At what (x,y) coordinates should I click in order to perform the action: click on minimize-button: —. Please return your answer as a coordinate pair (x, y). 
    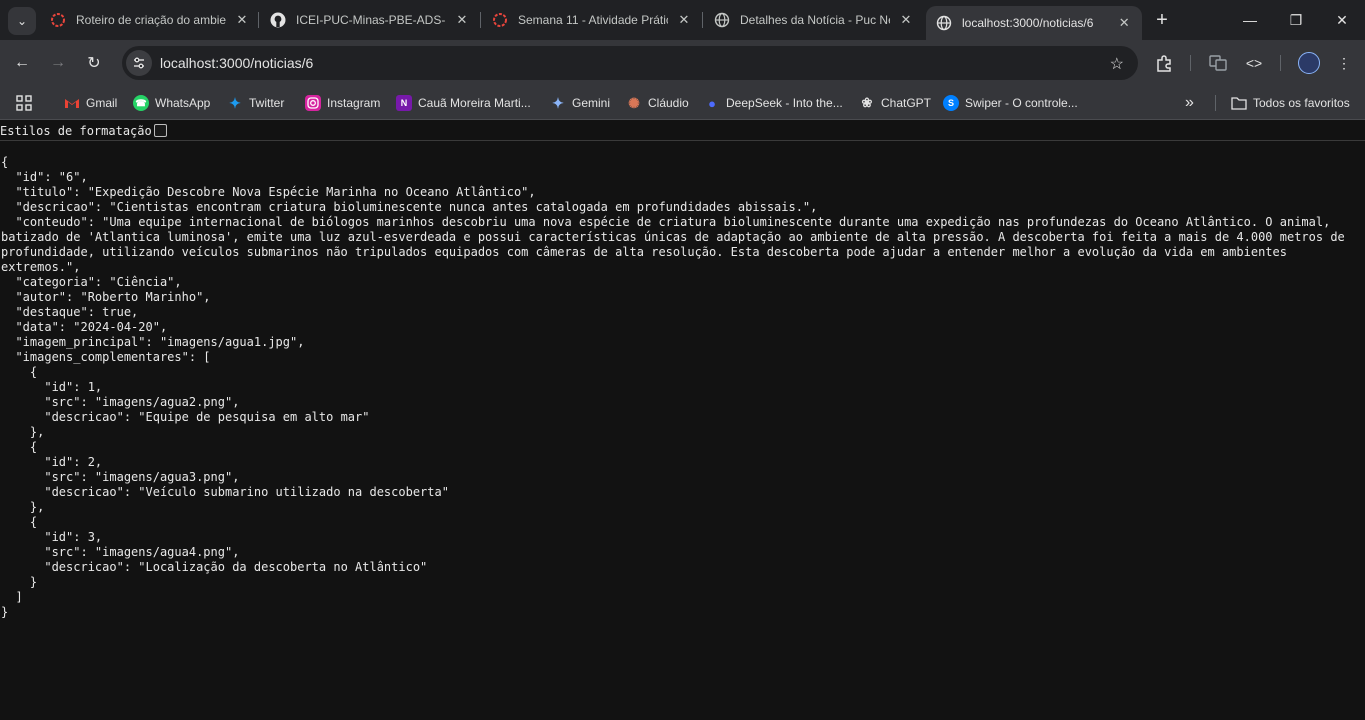
    Looking at the image, I should click on (1250, 20).